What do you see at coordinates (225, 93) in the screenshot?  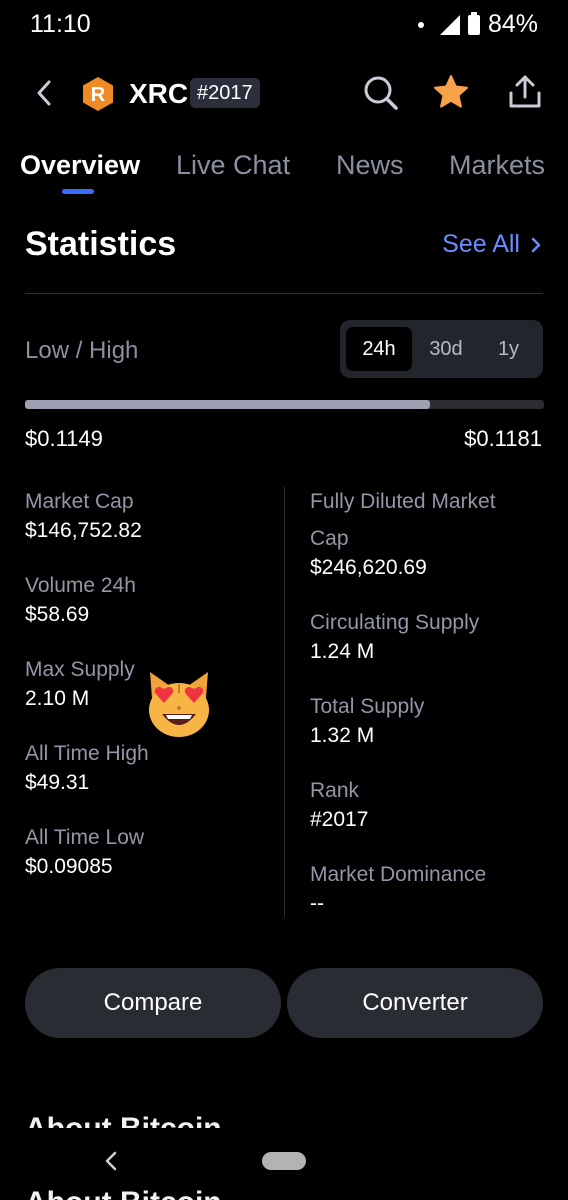 I see `rank-badge: #2017` at bounding box center [225, 93].